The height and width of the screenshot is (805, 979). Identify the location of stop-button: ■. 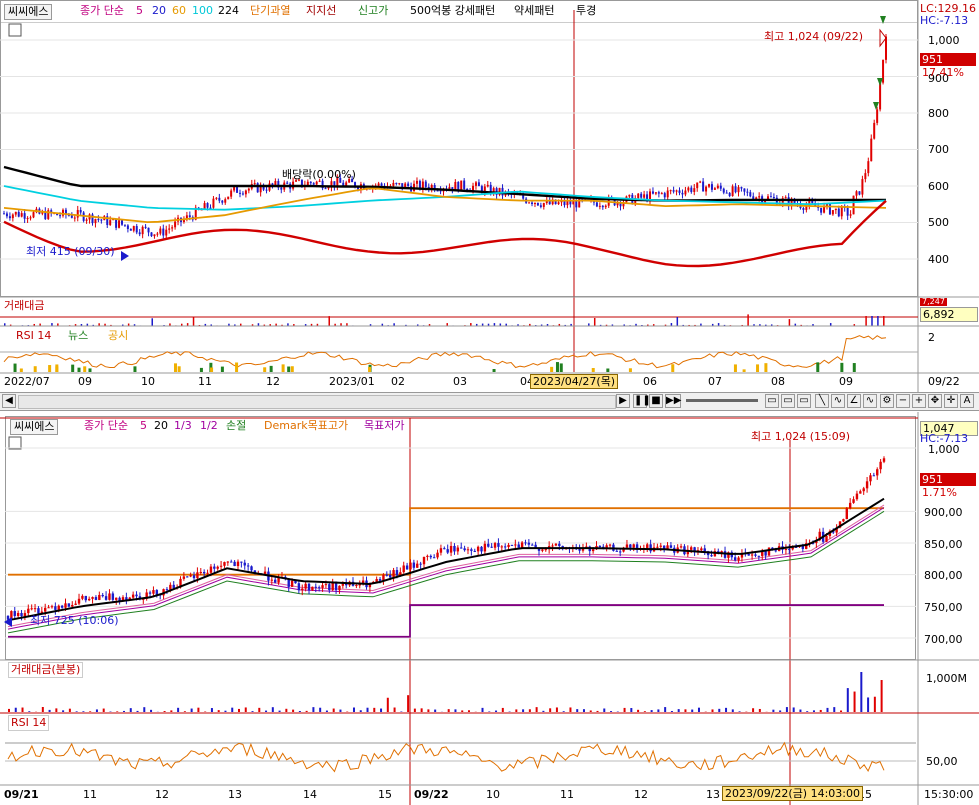
(656, 401).